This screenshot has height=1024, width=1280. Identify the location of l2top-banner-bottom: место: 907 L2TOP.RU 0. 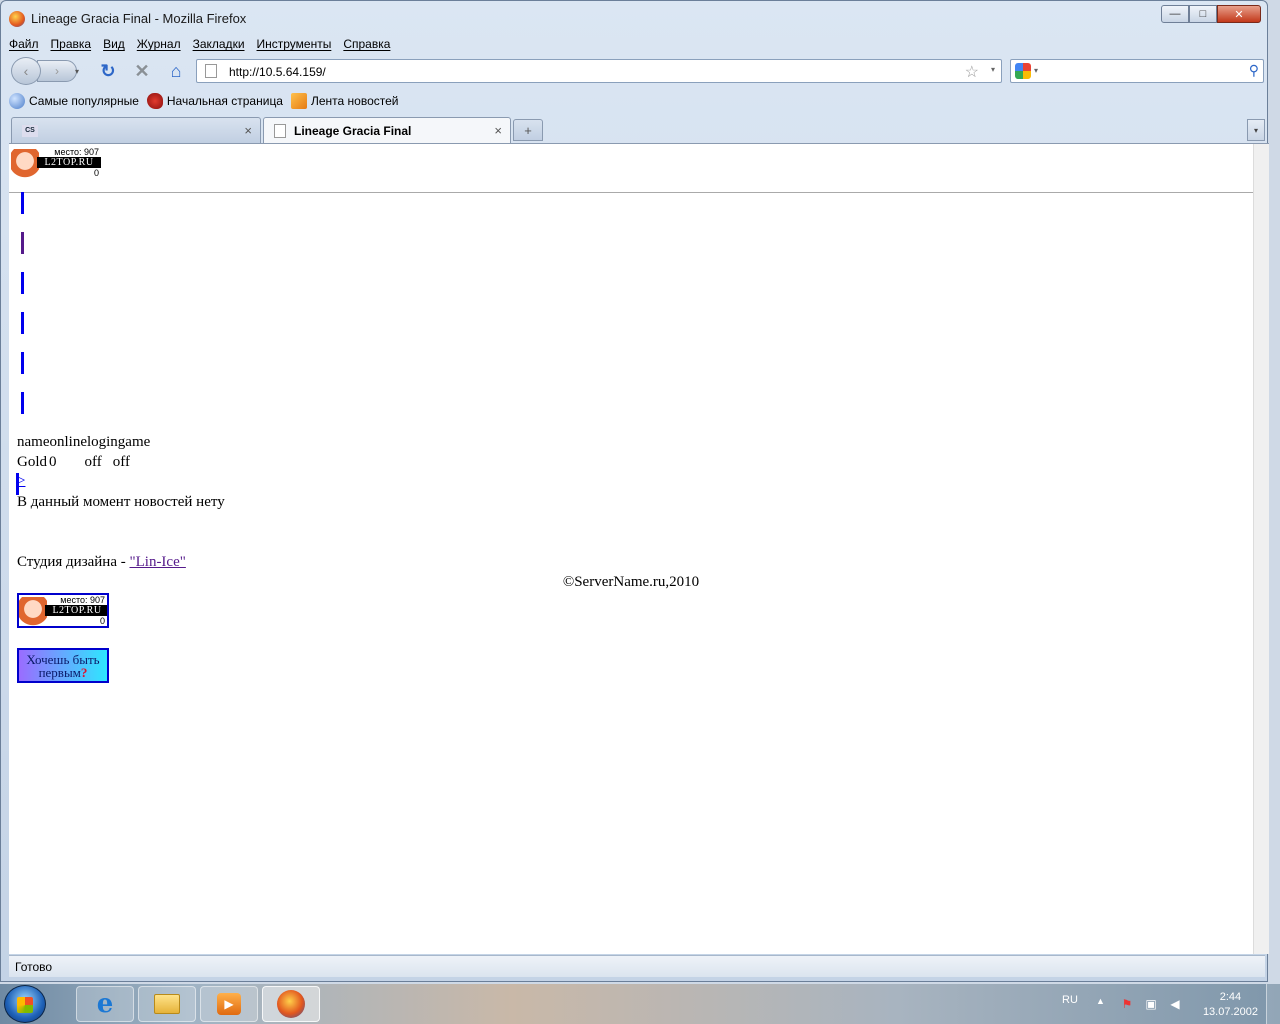
(63, 610).